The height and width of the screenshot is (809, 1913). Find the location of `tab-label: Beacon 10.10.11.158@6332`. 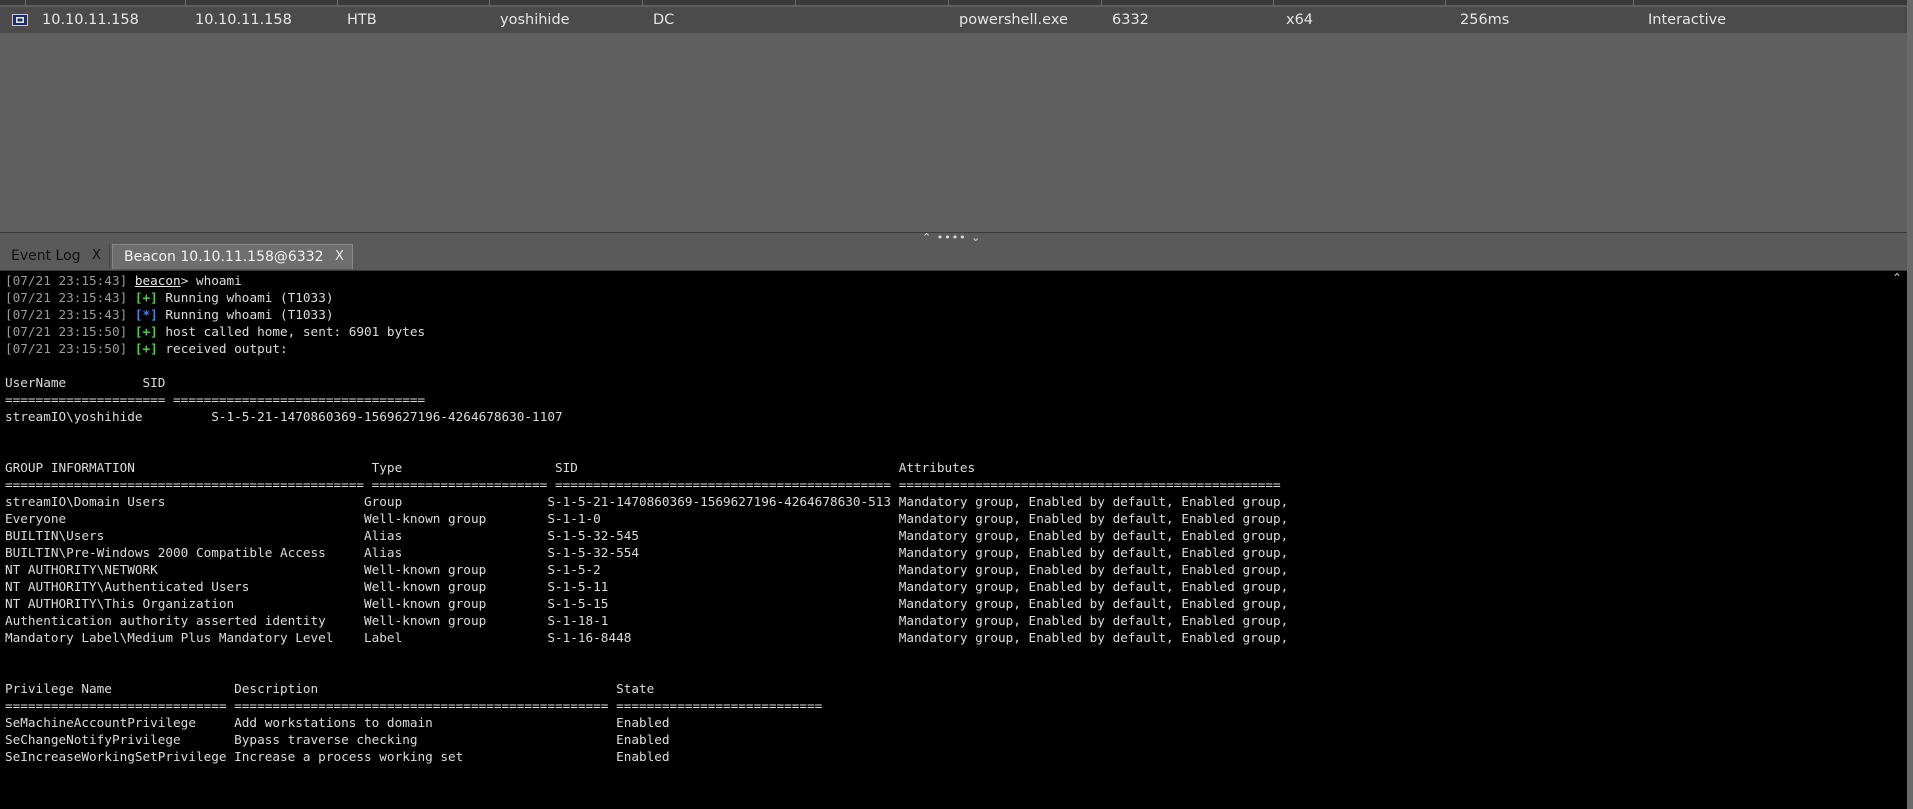

tab-label: Beacon 10.10.11.158@6332 is located at coordinates (224, 257).